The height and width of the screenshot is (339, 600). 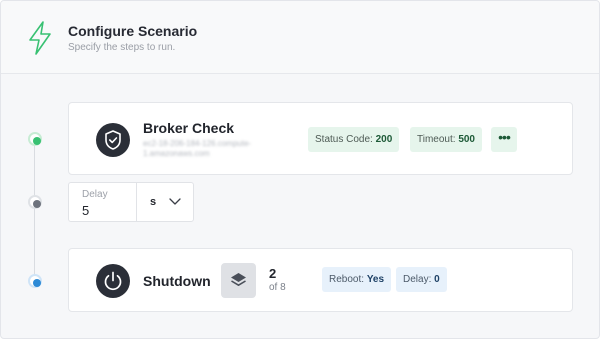 What do you see at coordinates (175, 201) in the screenshot?
I see `chevron-down-icon` at bounding box center [175, 201].